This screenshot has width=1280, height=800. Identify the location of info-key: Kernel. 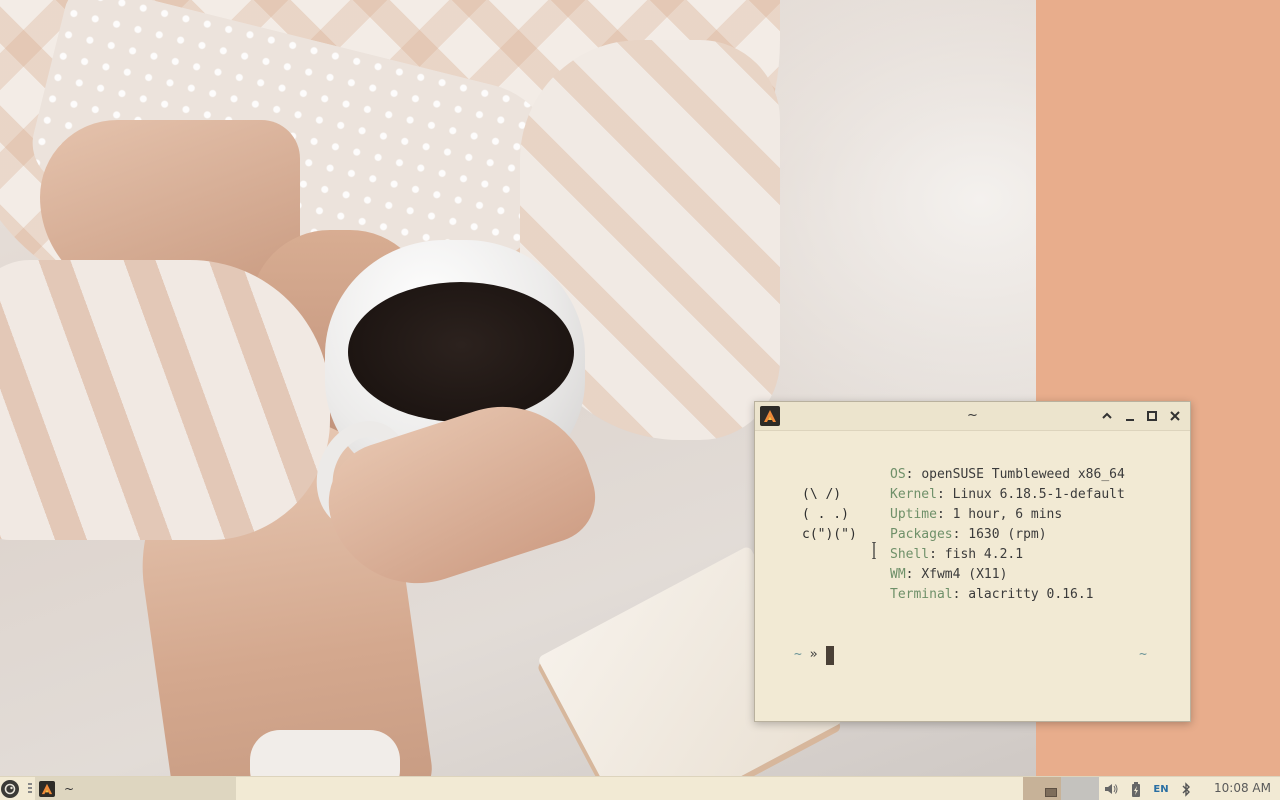
(913, 494).